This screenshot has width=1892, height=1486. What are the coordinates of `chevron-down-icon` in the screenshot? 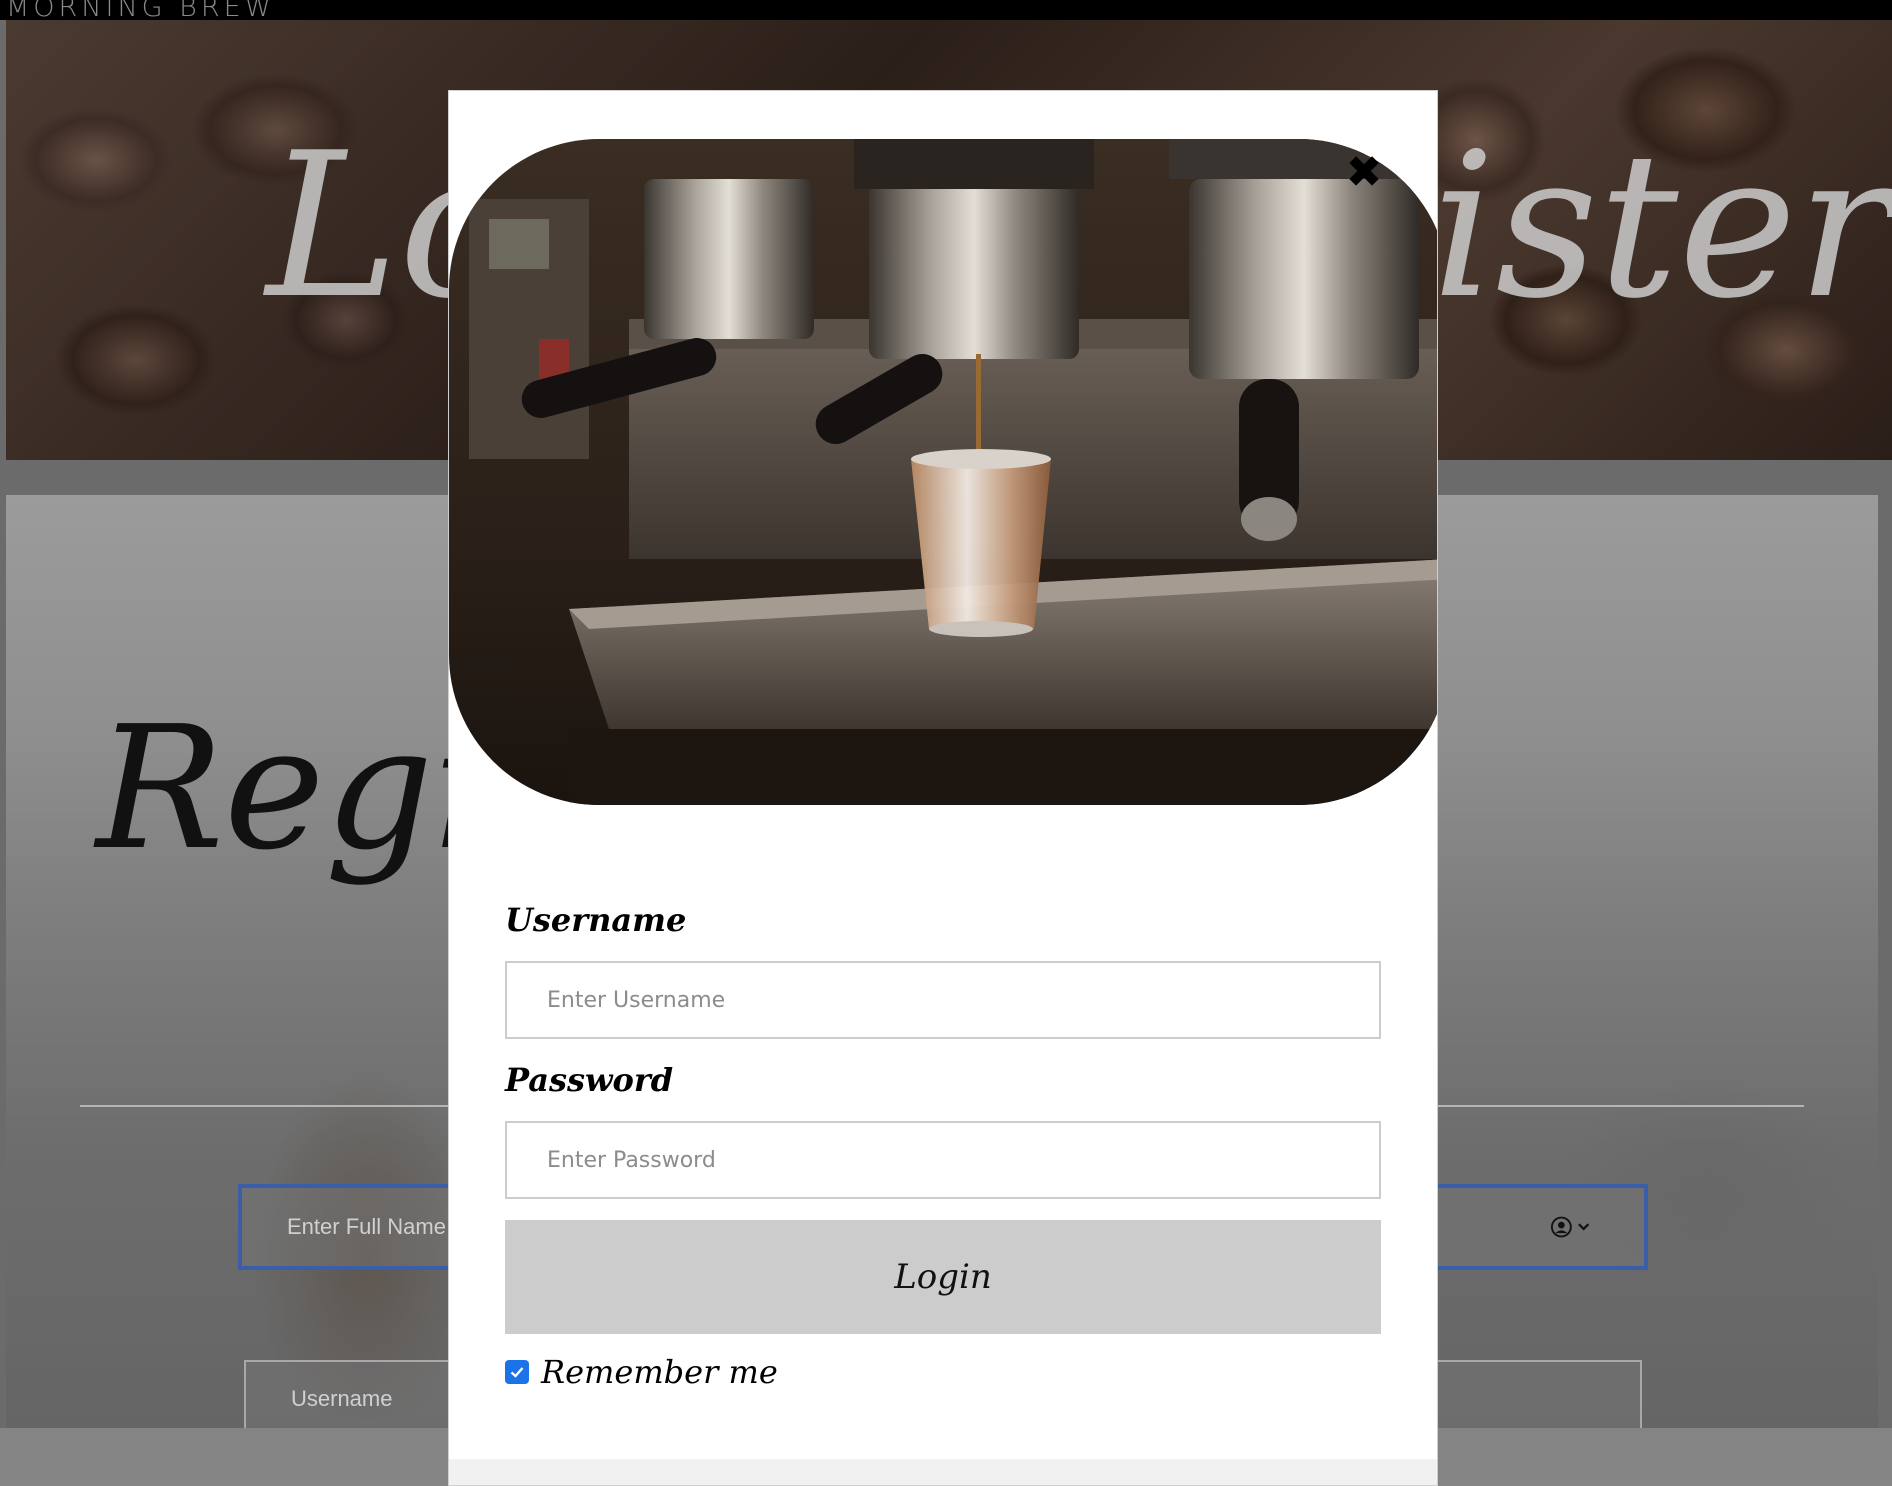 It's located at (1583, 1227).